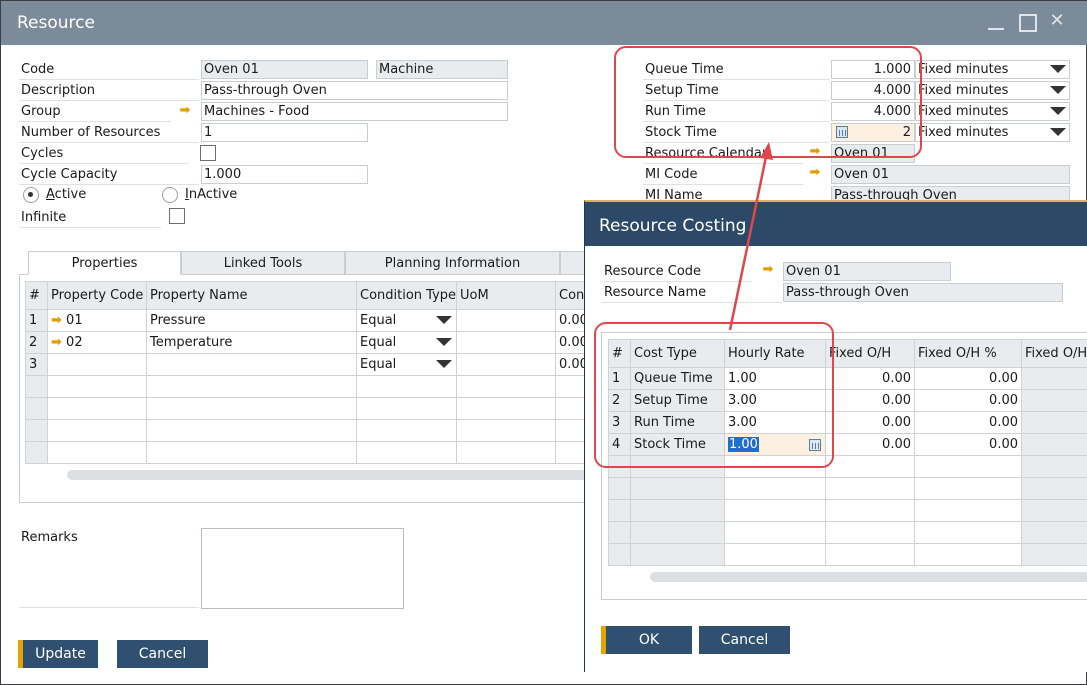 The height and width of the screenshot is (685, 1087). I want to click on property-name-cell: Pressure, so click(251, 320).